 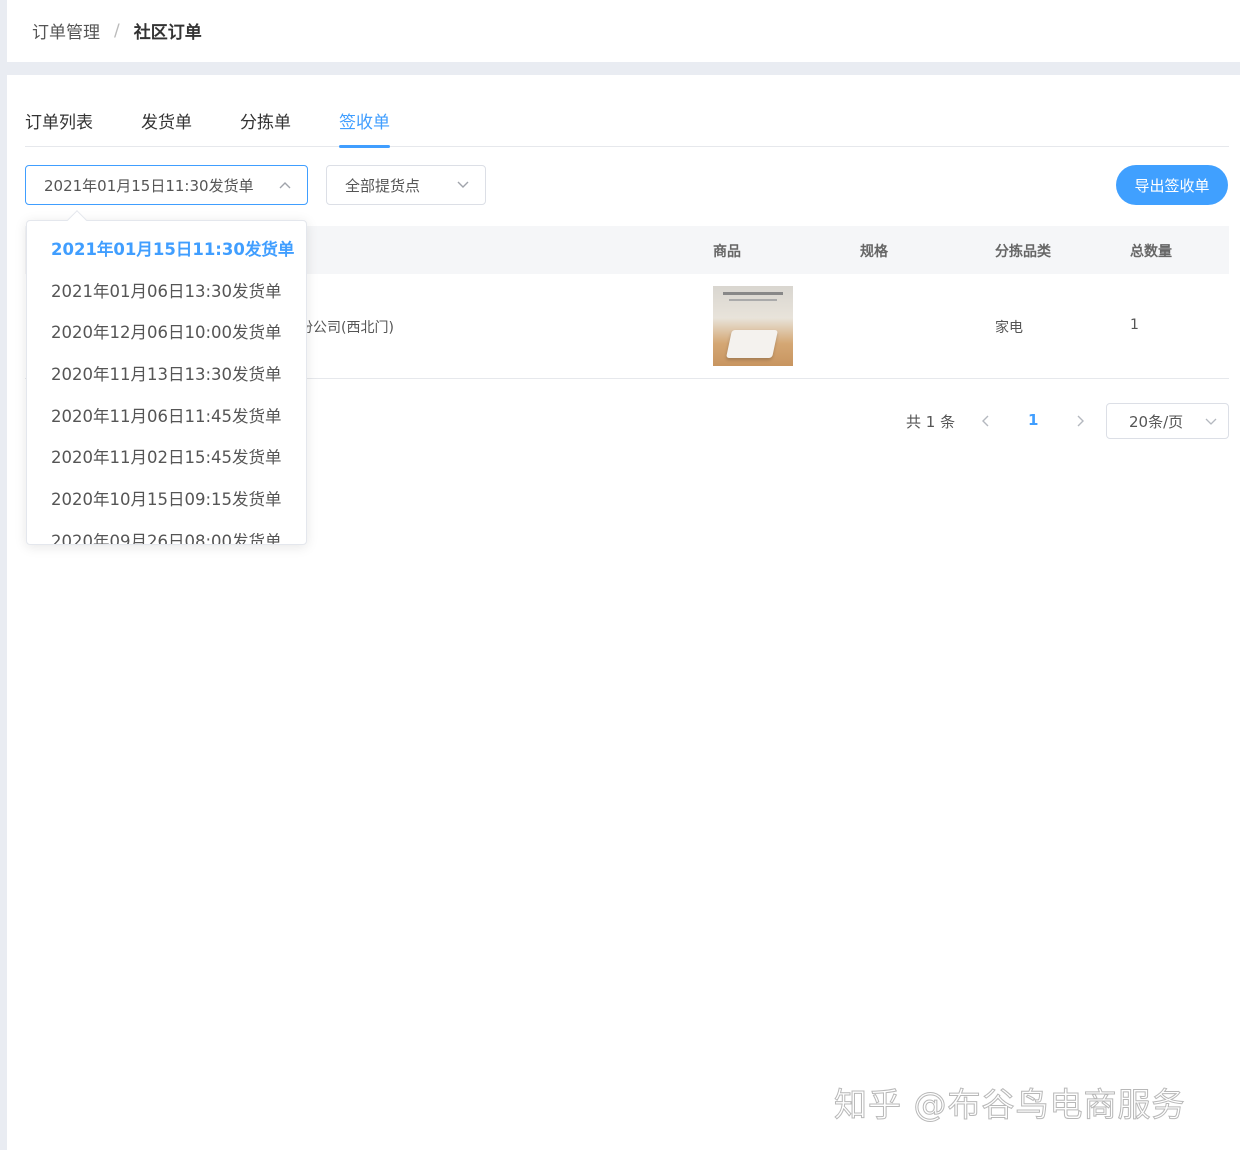 I want to click on dropdown-option: 2020年11月02日15:45发货单, so click(x=166, y=458).